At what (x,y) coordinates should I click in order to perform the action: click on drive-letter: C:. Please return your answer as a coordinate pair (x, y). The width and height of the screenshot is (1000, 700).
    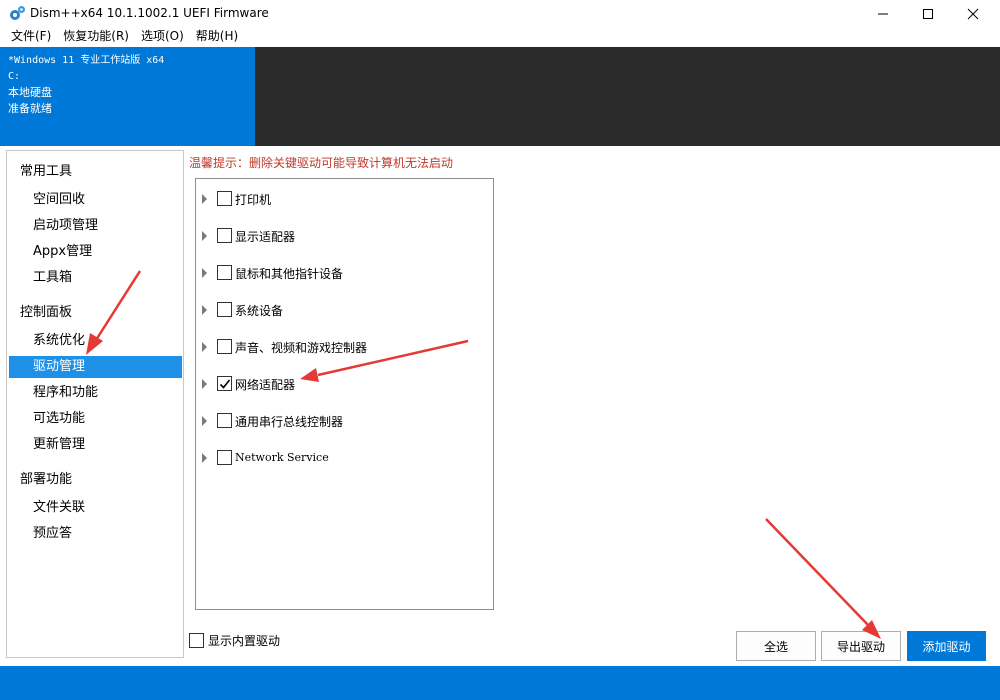
    Looking at the image, I should click on (14, 76).